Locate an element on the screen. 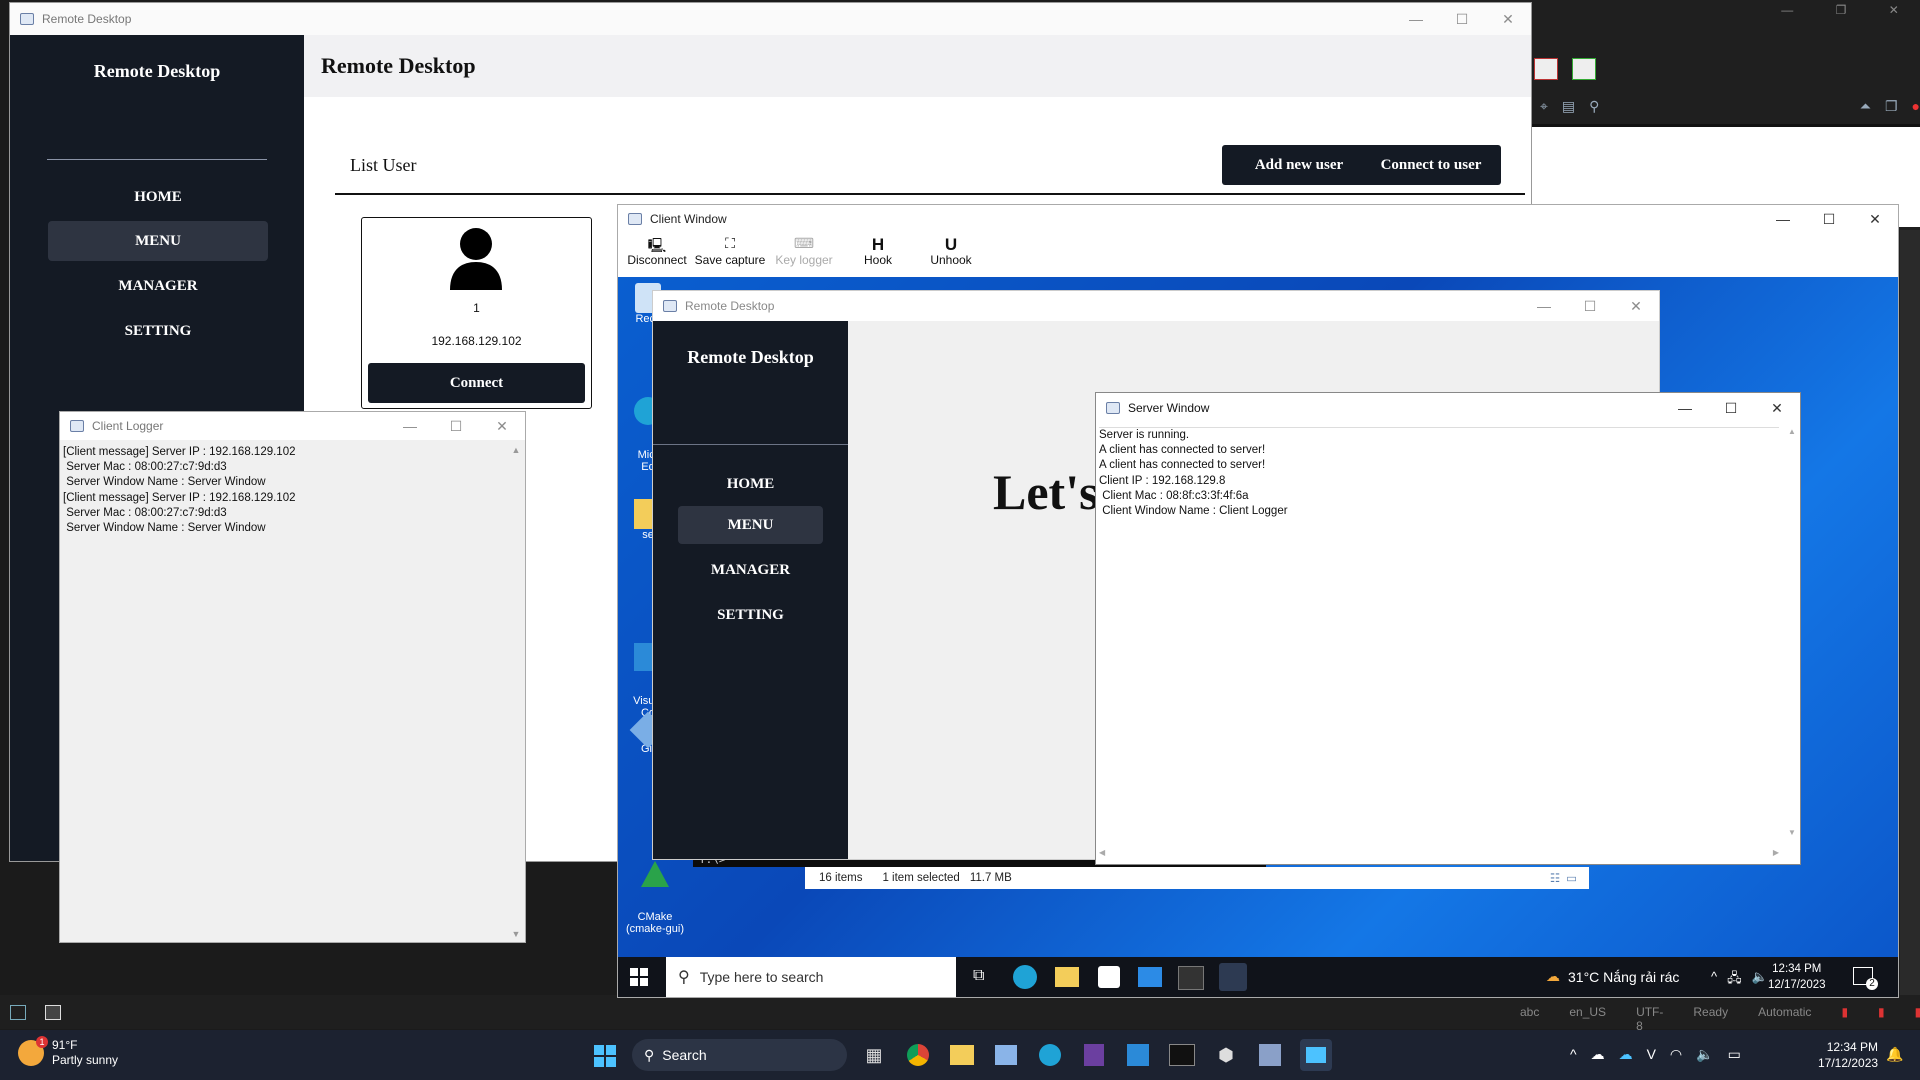  virtualbox-icon: ⬢ is located at coordinates (1226, 1055).